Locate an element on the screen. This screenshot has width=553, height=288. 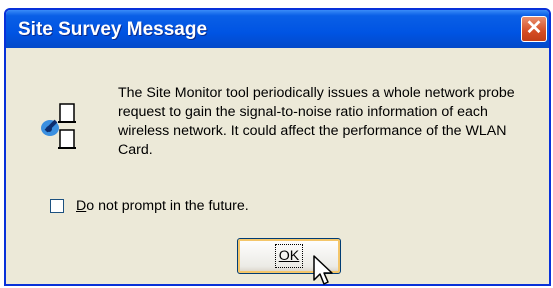
dont-prompt-label: Do not prompt in the future. is located at coordinates (162, 206).